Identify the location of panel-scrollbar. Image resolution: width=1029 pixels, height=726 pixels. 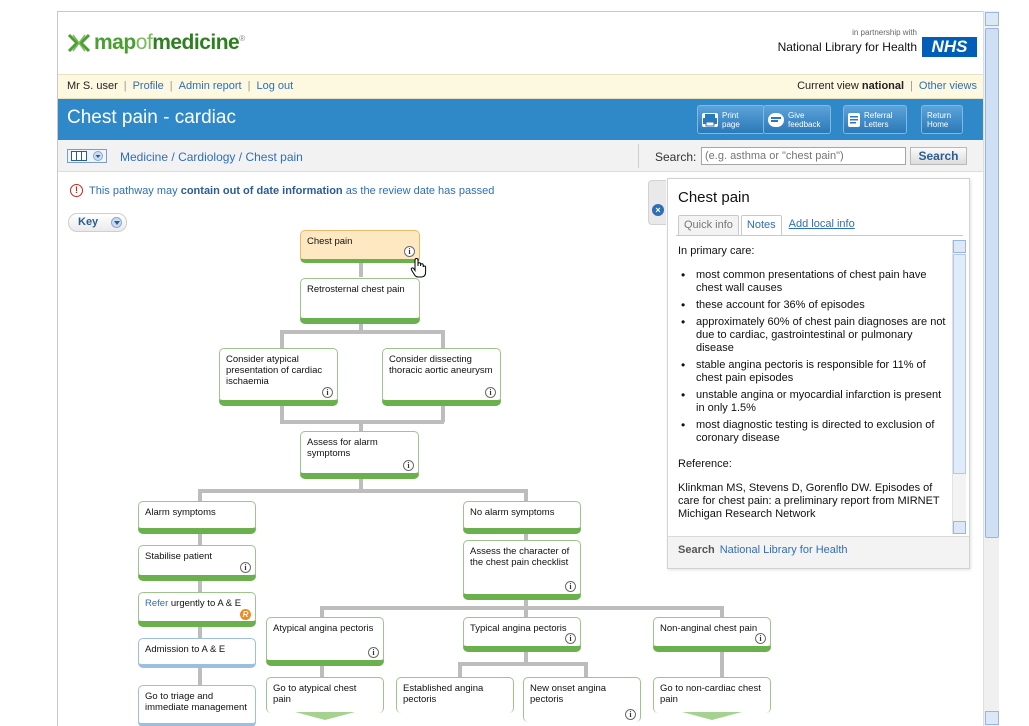
(959, 387).